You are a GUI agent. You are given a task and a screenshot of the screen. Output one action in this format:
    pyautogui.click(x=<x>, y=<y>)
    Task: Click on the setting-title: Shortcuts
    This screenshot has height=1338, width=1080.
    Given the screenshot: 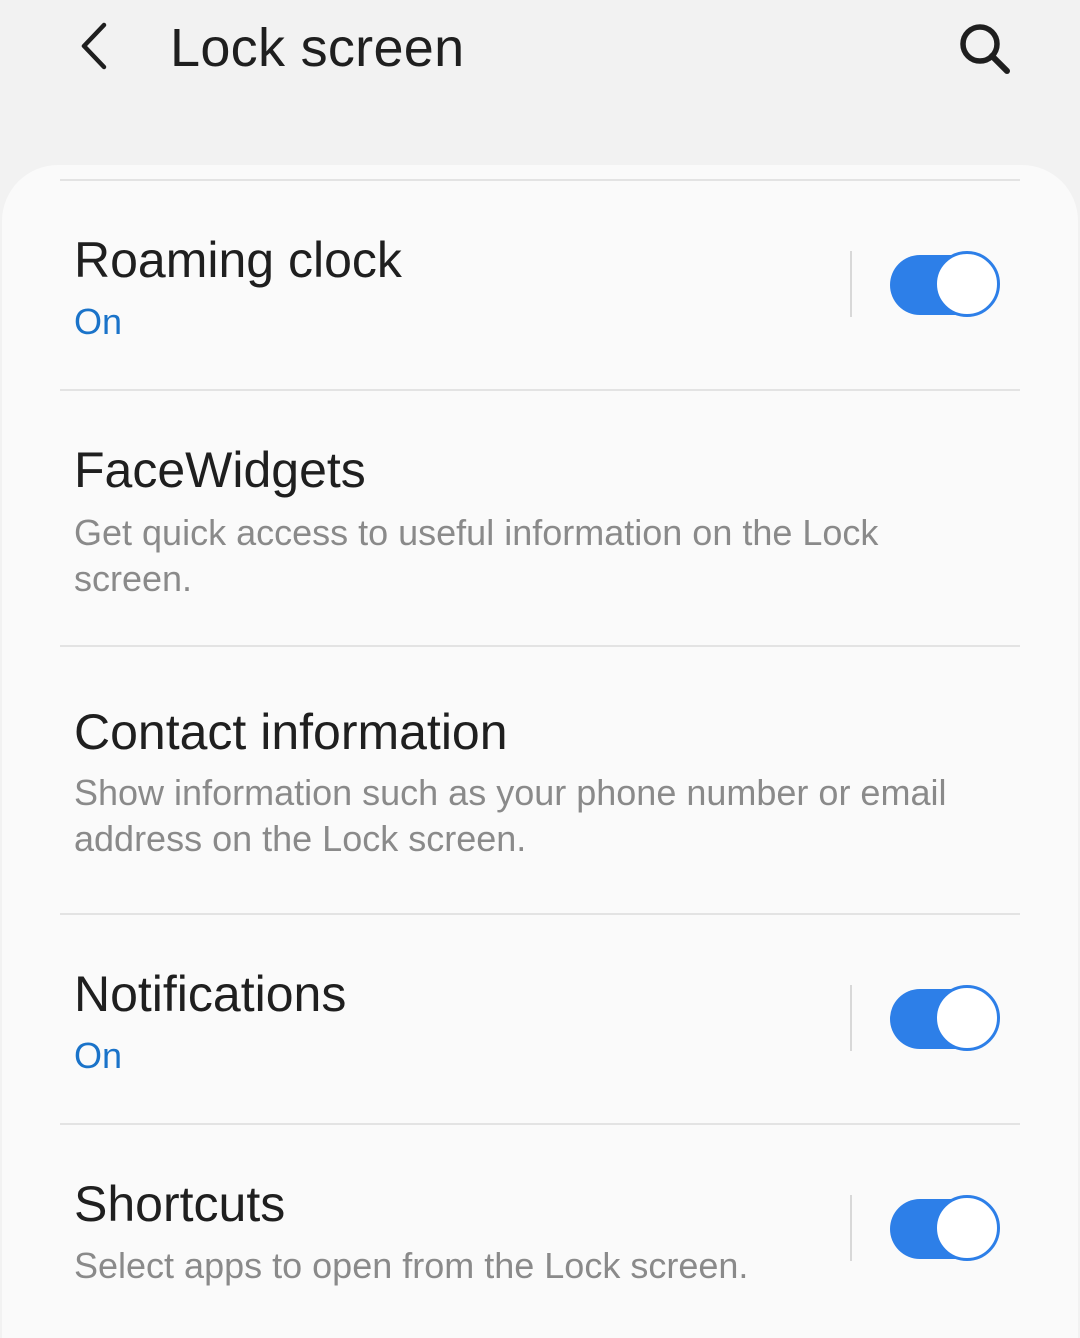 What is the action you would take?
    pyautogui.click(x=180, y=1204)
    